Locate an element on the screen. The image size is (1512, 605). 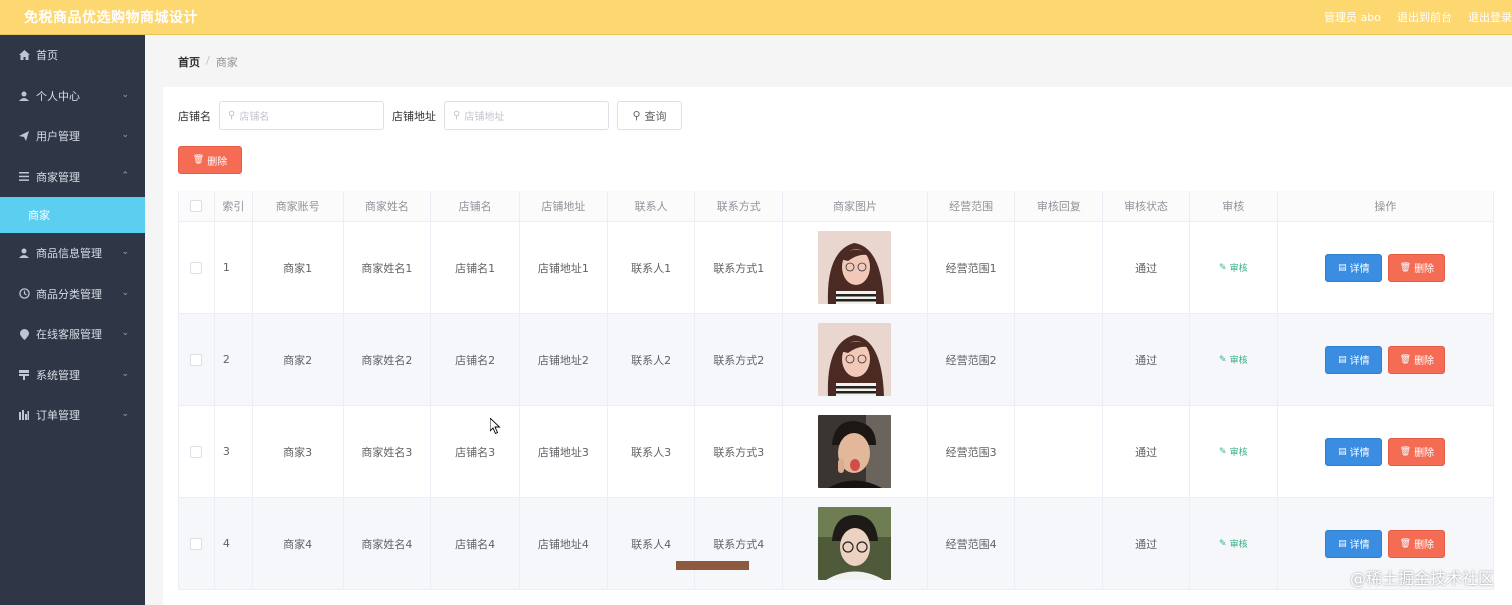
cell-name: 商家姓名3 is located at coordinates (388, 451).